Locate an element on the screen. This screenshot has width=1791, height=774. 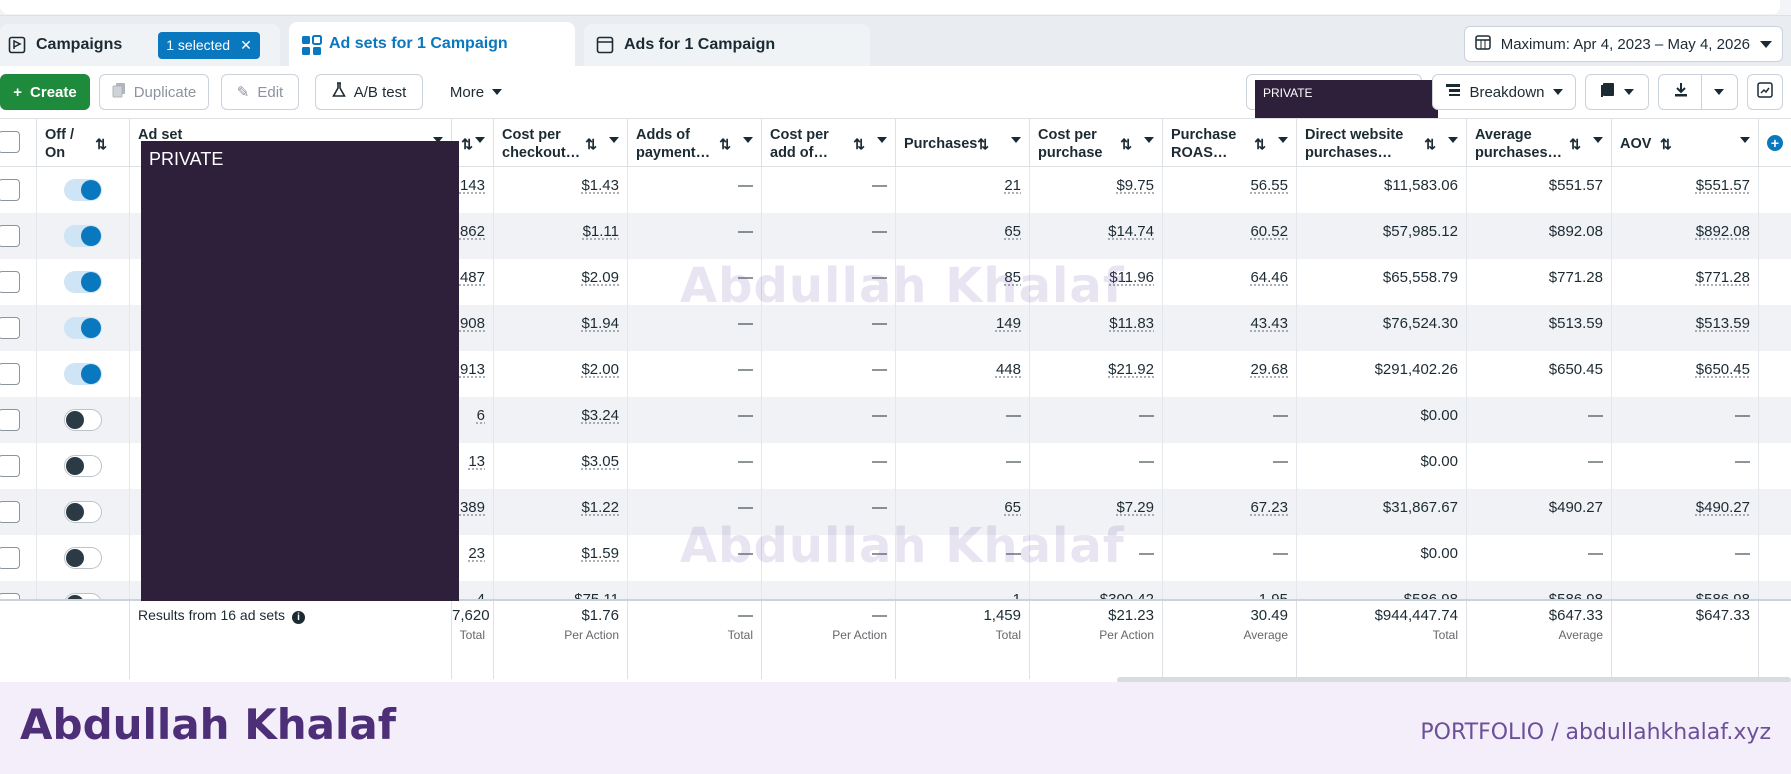
export-button is located at coordinates (1698, 92).